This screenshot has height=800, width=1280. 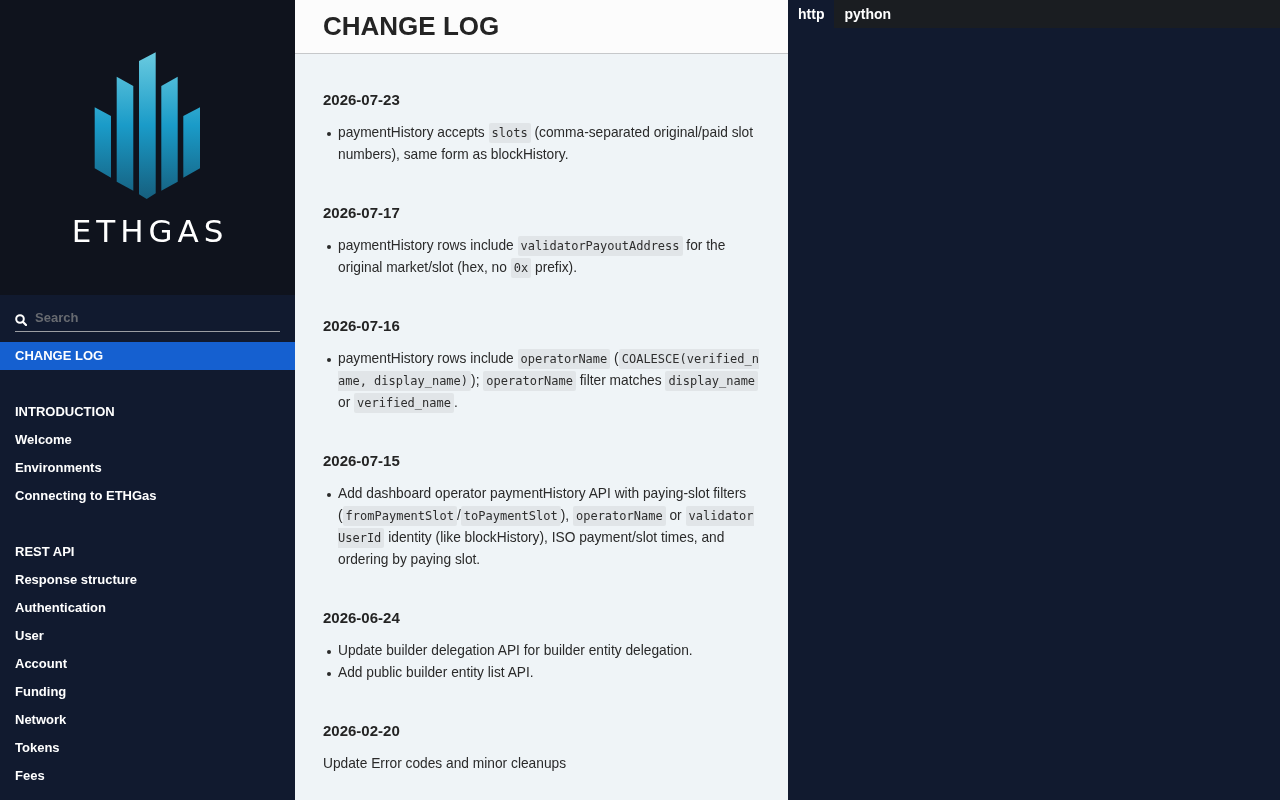 What do you see at coordinates (147, 468) in the screenshot?
I see `sidebar-item: Environments` at bounding box center [147, 468].